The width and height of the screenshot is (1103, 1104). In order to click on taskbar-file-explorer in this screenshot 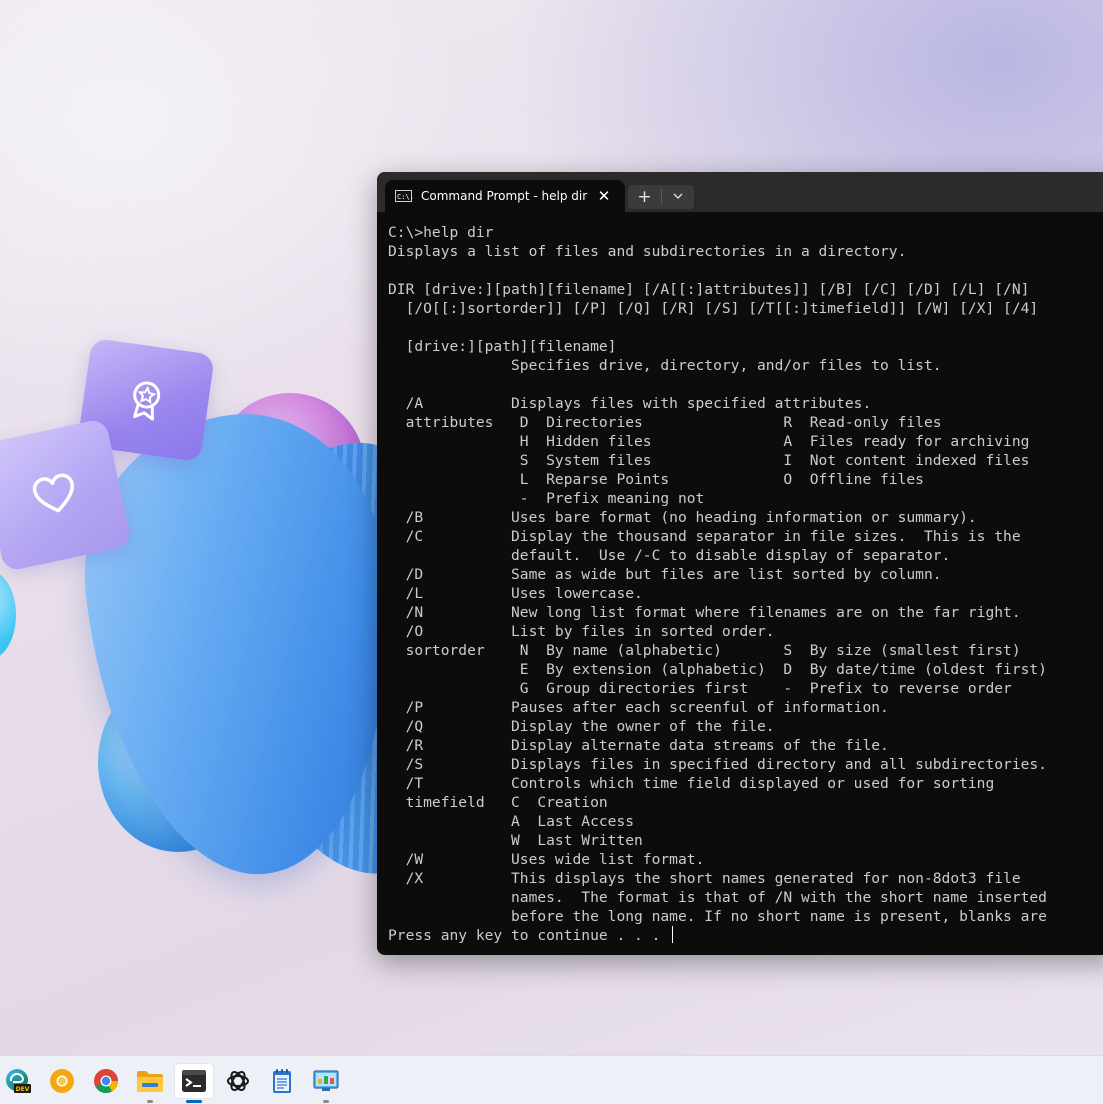, I will do `click(150, 1083)`.